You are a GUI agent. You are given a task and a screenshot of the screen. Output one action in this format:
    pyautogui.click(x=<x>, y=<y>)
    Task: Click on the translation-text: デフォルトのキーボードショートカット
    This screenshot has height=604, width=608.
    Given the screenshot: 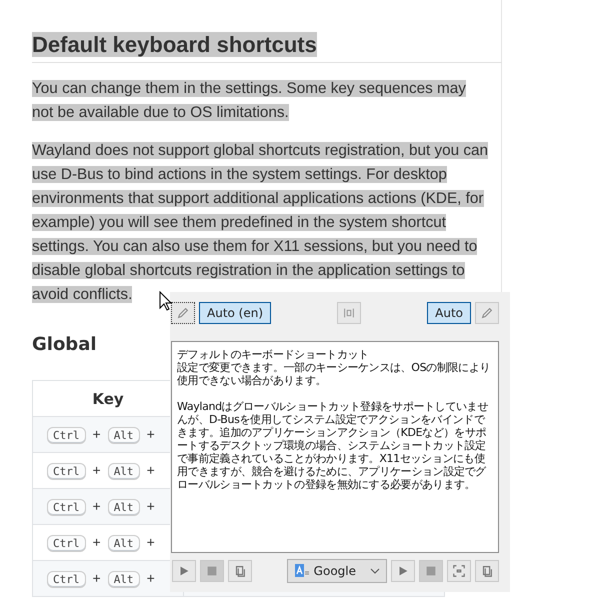 What is the action you would take?
    pyautogui.click(x=273, y=354)
    